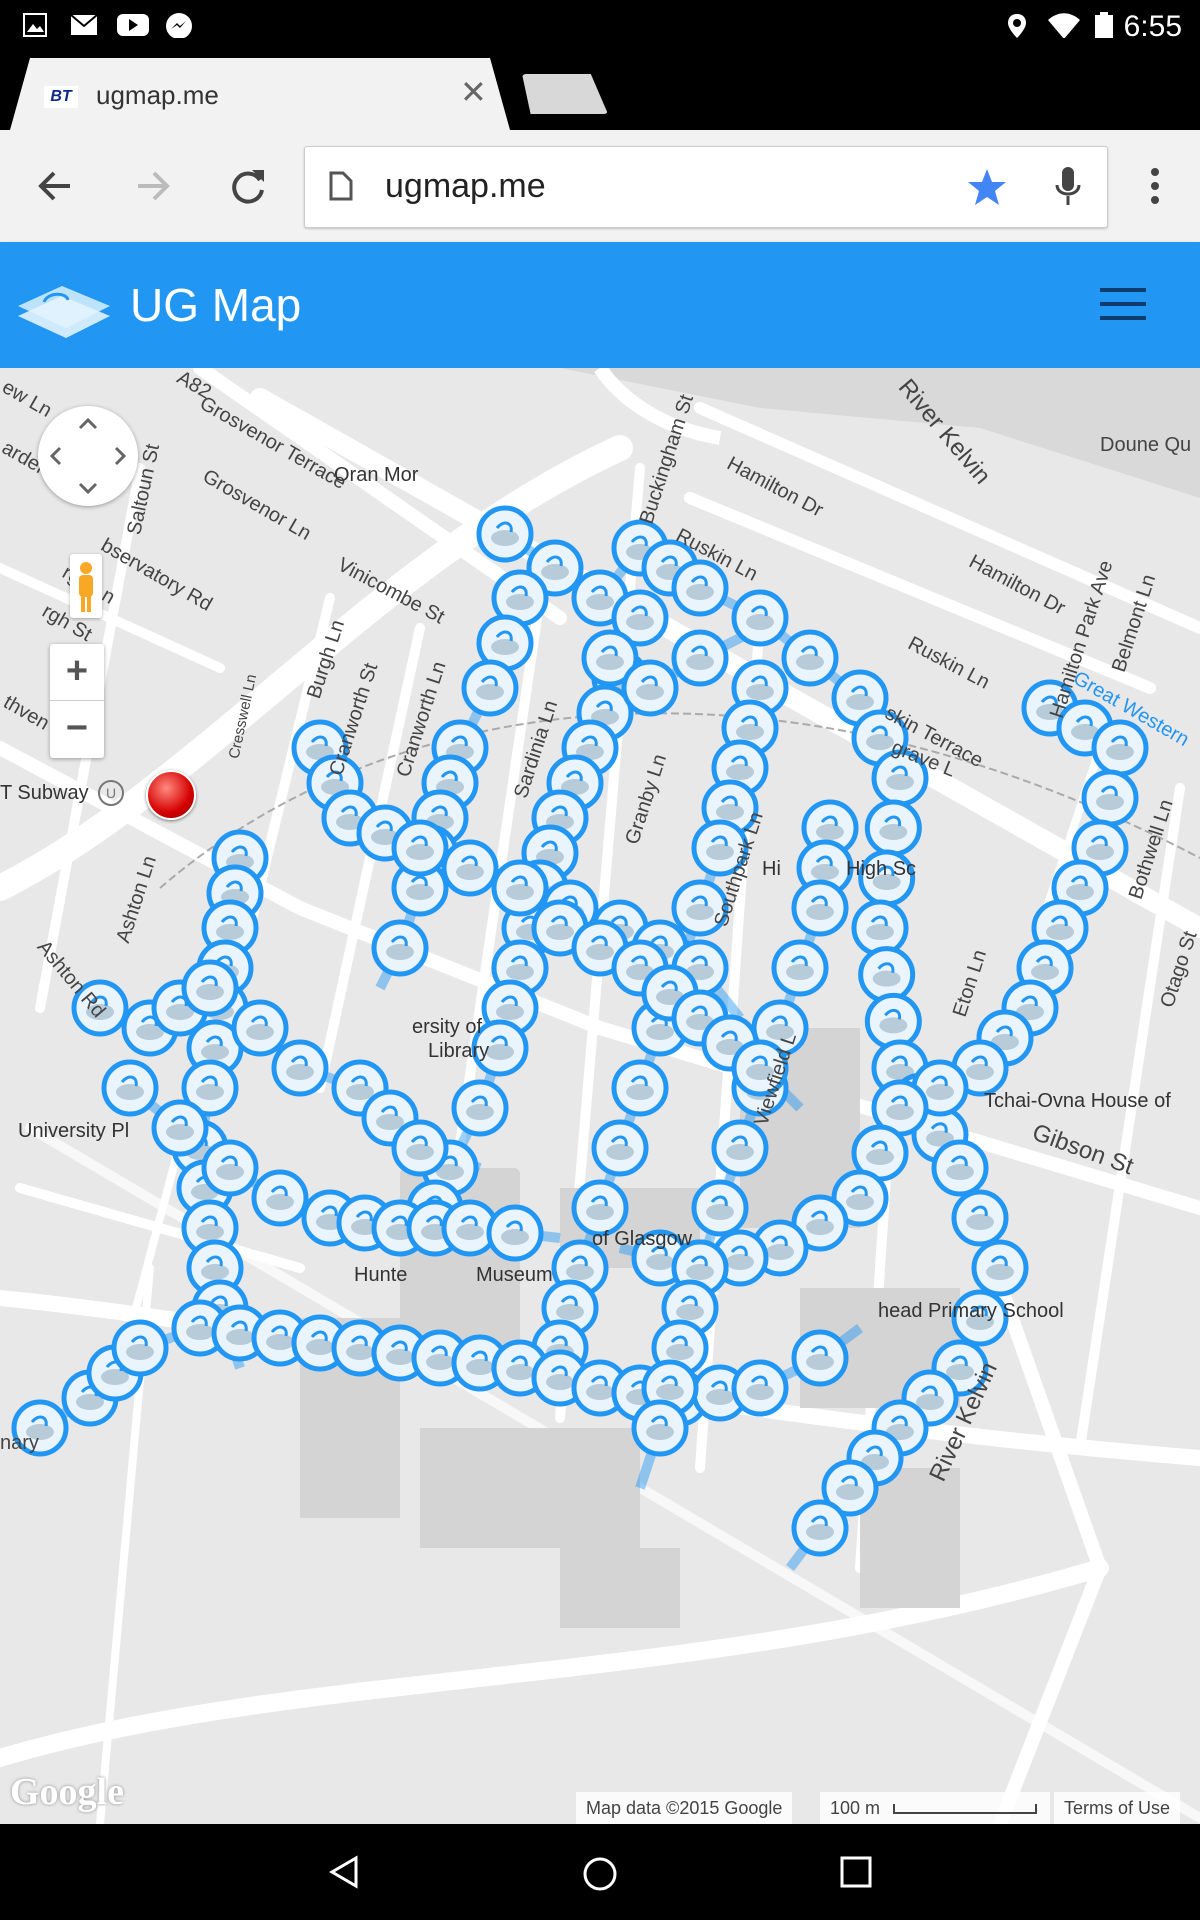 The image size is (1200, 1920). What do you see at coordinates (77, 729) in the screenshot?
I see `zoom-out-button: −` at bounding box center [77, 729].